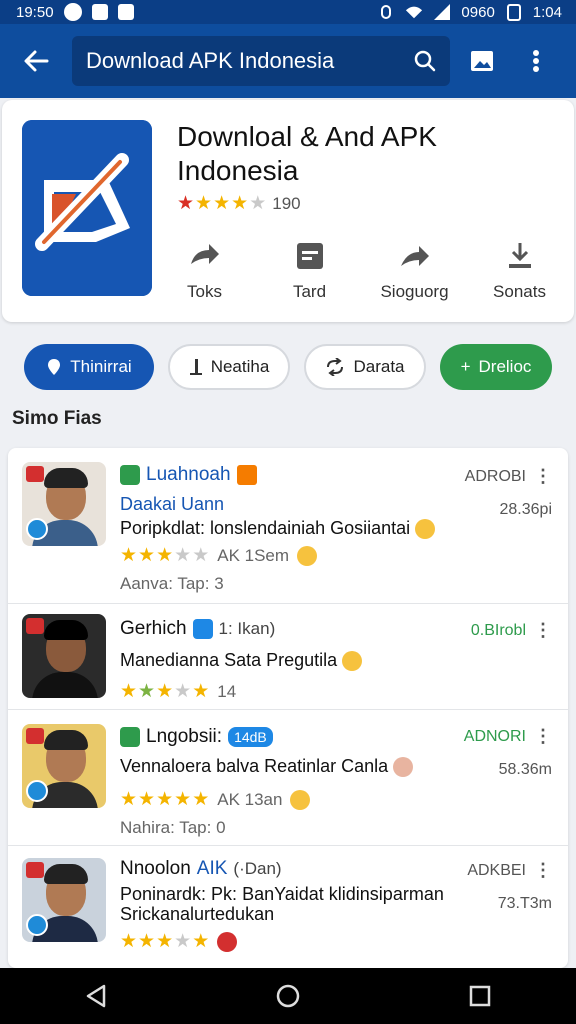 The image size is (576, 1024). Describe the element at coordinates (278, 529) in the screenshot. I see `item-description: Poripkdlat: lonslendainiah Gosiiantai` at that location.